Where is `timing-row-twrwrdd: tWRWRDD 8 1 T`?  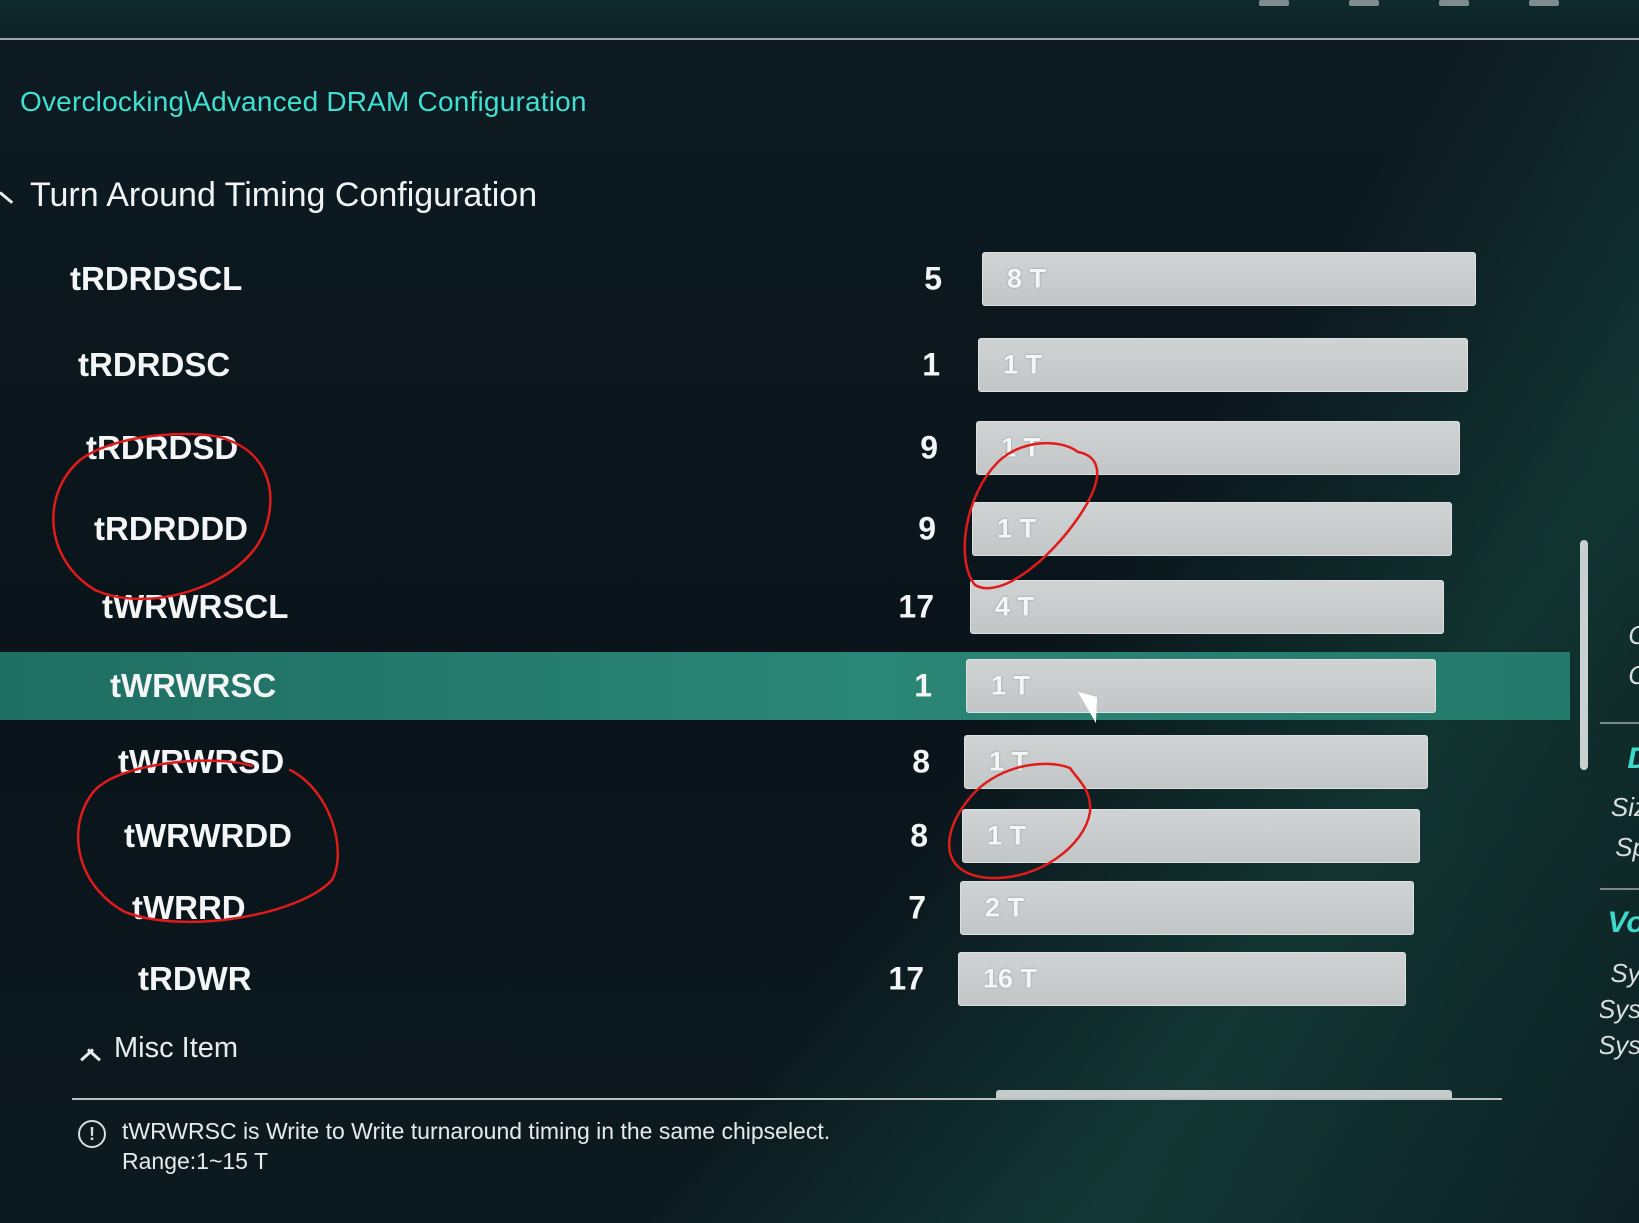
timing-row-twrwrdd: tWRWRDD 8 1 T is located at coordinates (785, 836).